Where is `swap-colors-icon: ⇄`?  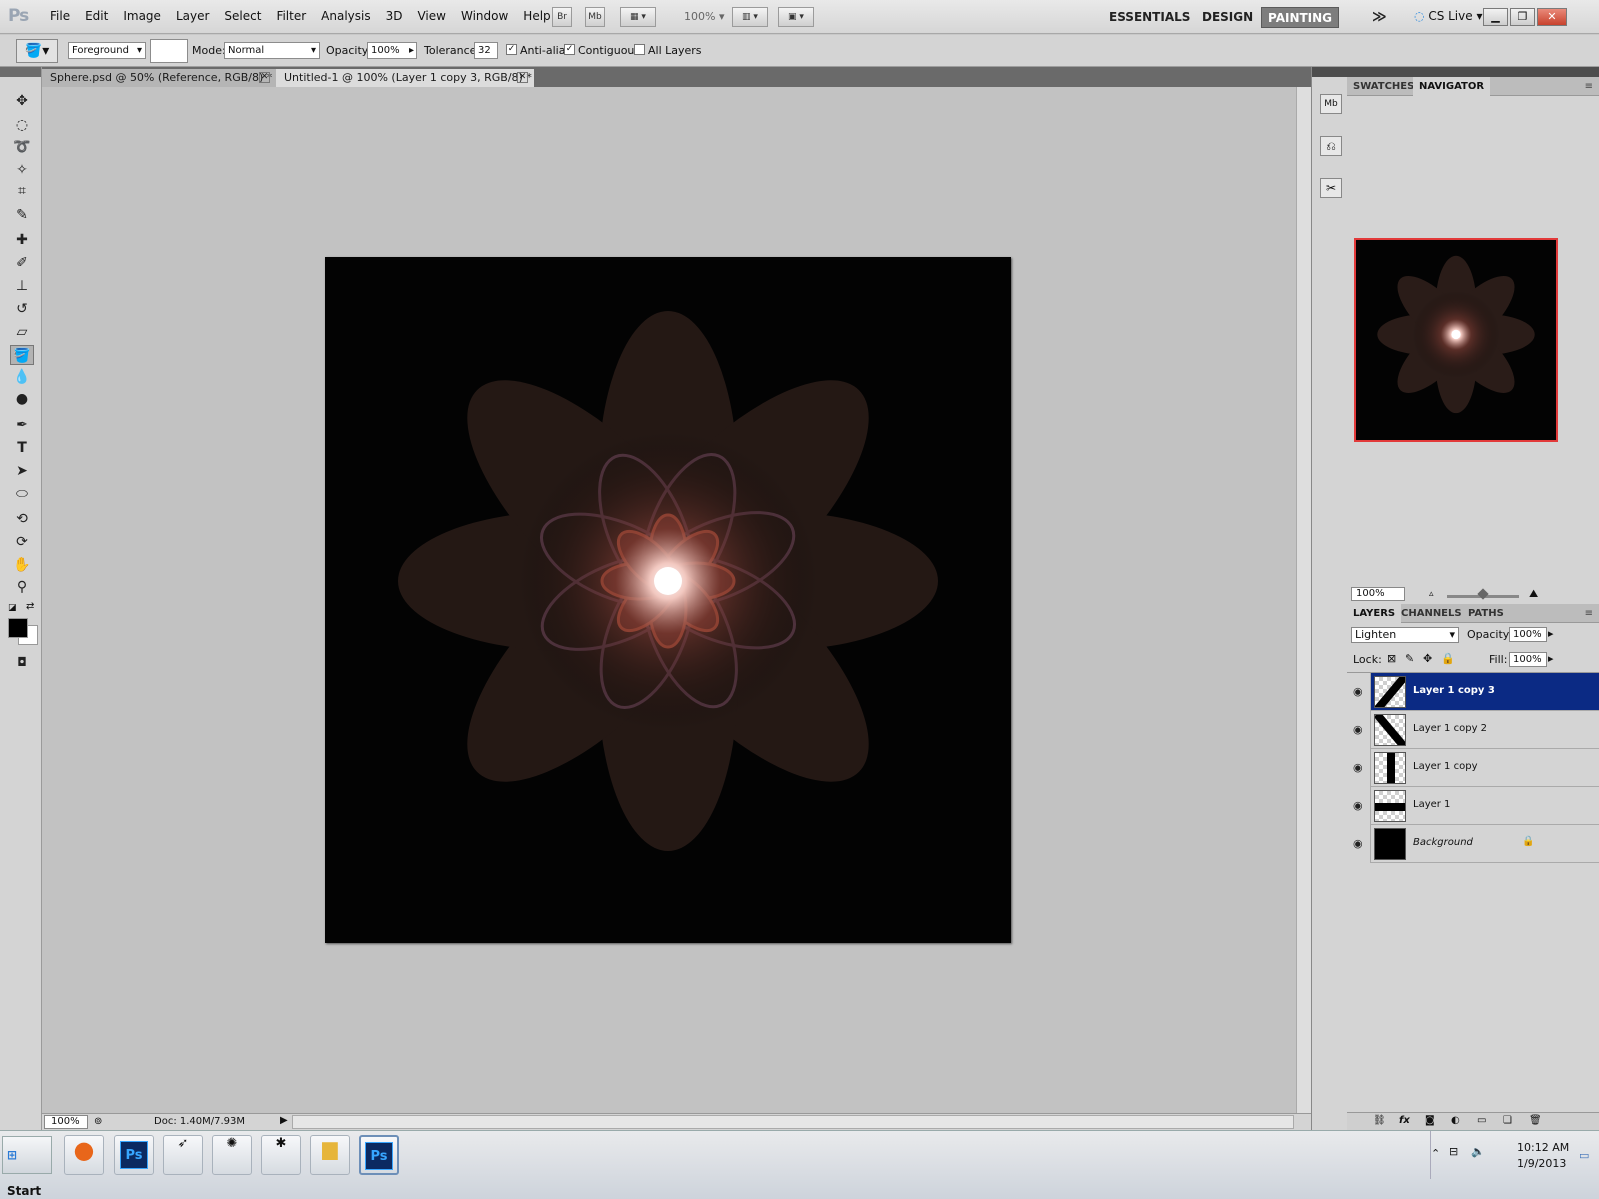 swap-colors-icon: ⇄ is located at coordinates (30, 606).